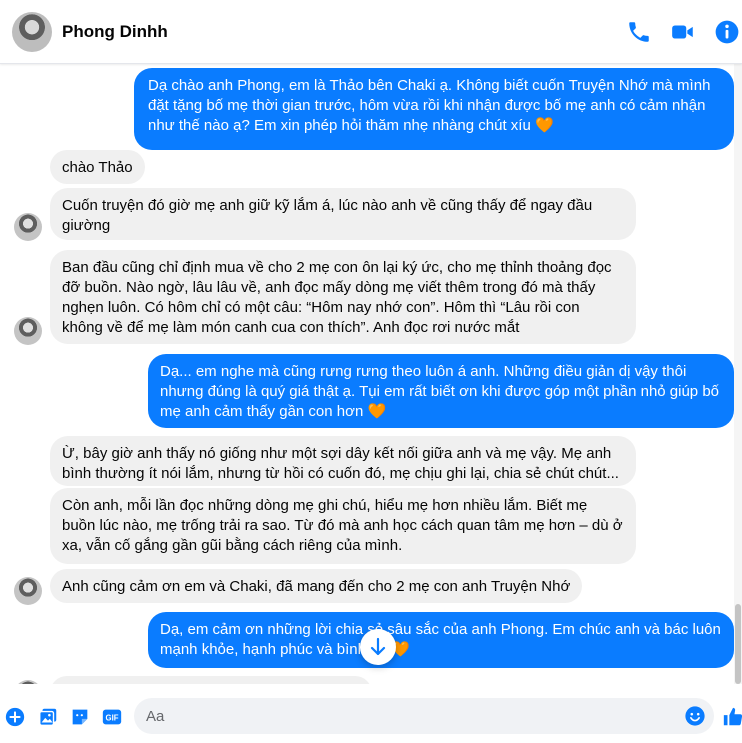 Image resolution: width=742 pixels, height=743 pixels. I want to click on contact-name: Phong Dinhh, so click(115, 32).